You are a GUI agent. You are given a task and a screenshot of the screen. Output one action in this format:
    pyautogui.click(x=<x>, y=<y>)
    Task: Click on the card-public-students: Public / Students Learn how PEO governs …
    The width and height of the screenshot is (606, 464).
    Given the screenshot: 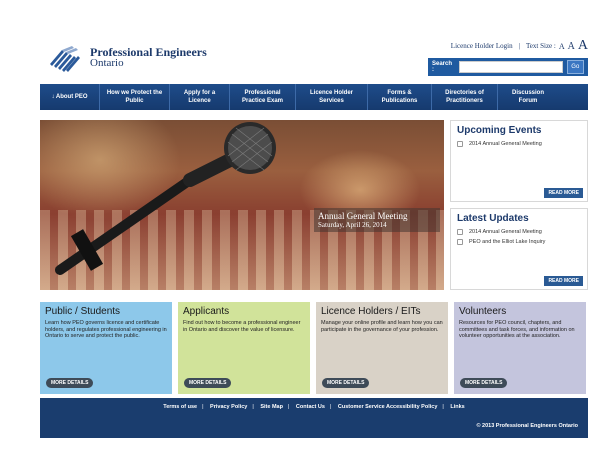 What is the action you would take?
    pyautogui.click(x=106, y=348)
    